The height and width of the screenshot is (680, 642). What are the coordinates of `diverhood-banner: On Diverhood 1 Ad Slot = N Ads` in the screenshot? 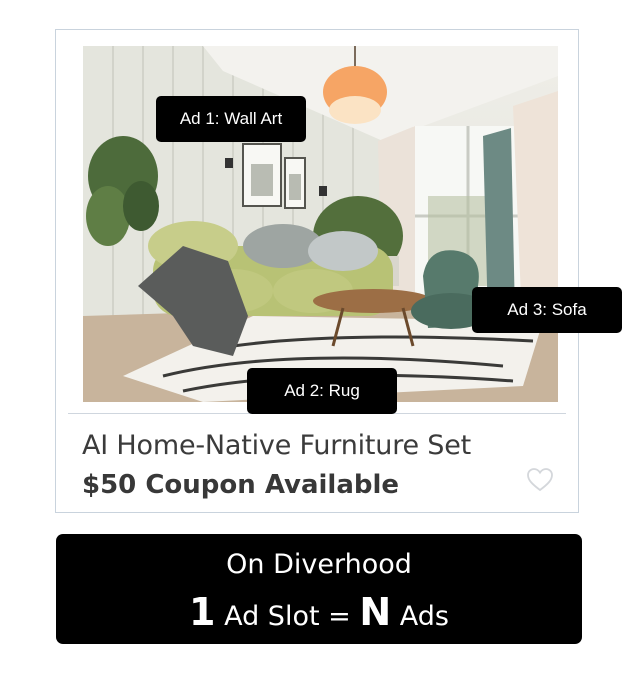 It's located at (319, 589).